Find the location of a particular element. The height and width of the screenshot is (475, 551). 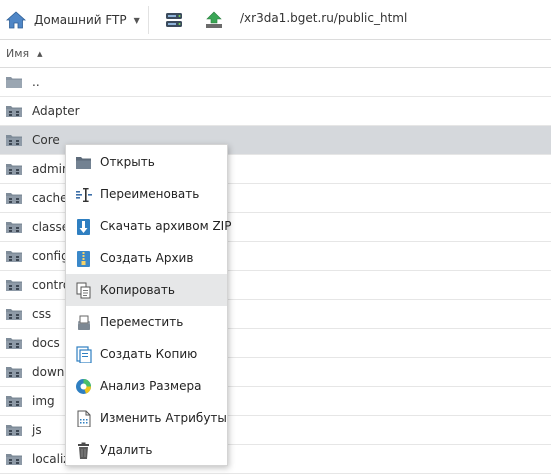

file-name: docs is located at coordinates (46, 343).